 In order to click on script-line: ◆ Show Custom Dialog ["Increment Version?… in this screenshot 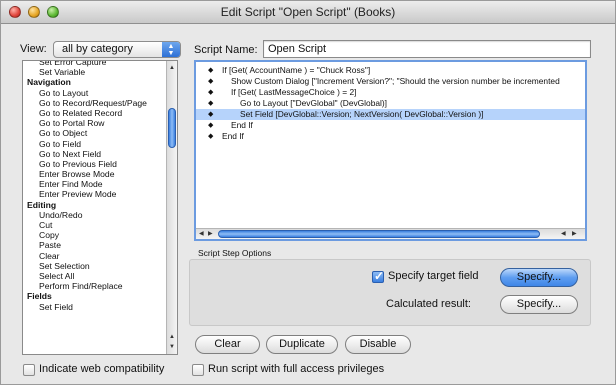, I will do `click(390, 81)`.